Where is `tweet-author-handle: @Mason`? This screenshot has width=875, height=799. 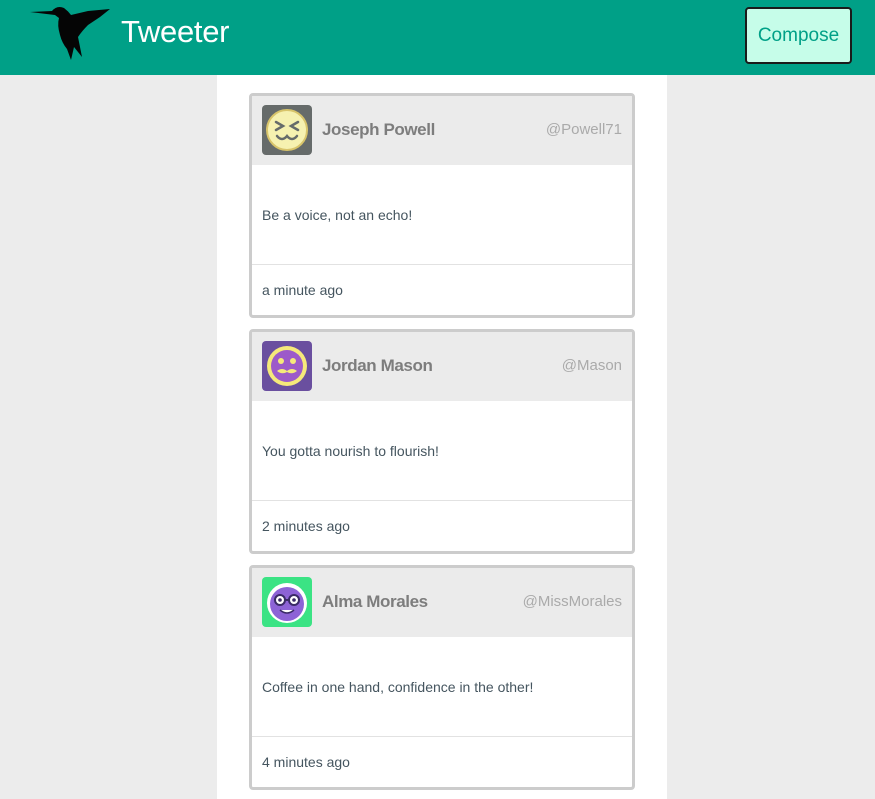
tweet-author-handle: @Mason is located at coordinates (592, 365).